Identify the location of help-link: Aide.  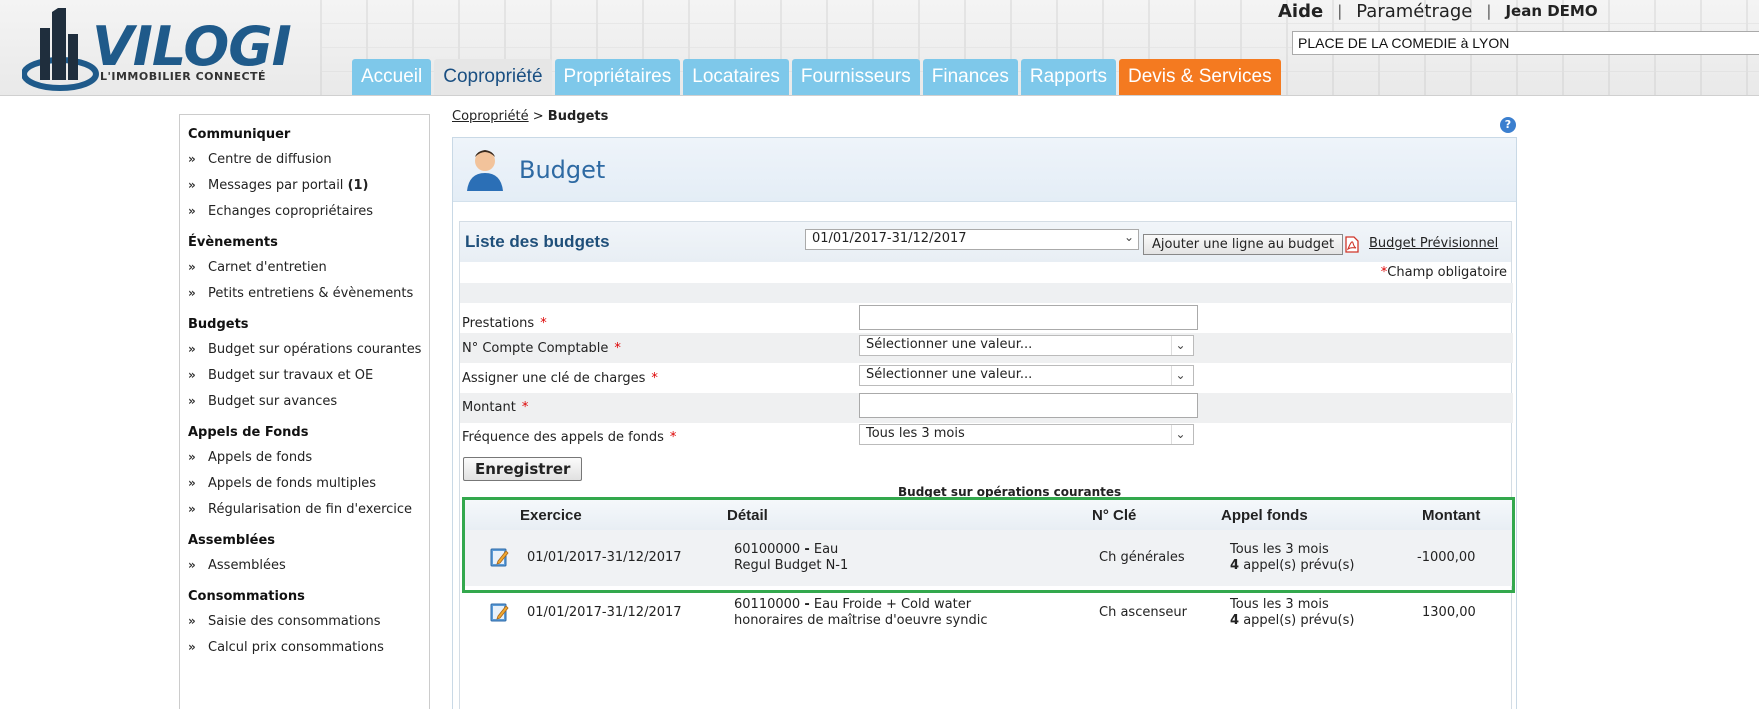
(1300, 11).